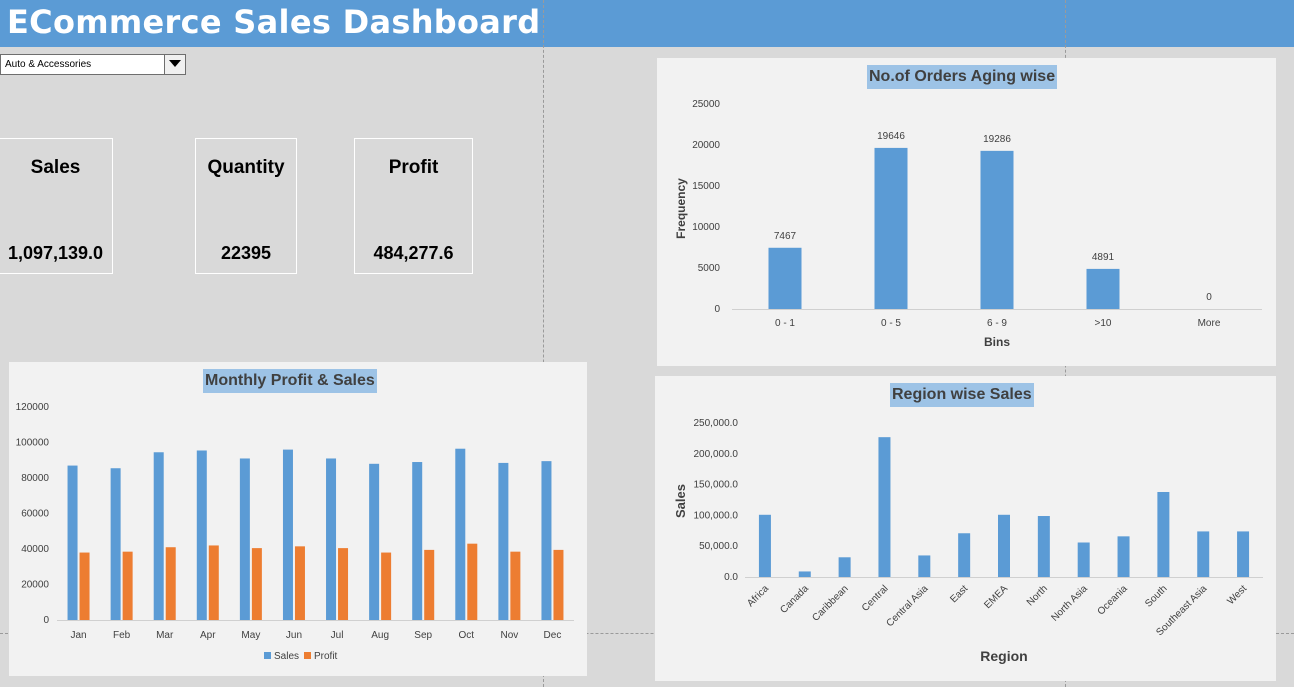 This screenshot has height=687, width=1294. Describe the element at coordinates (647, 23) in the screenshot. I see `dashboard-header: ECommerce Sales Dashboard` at that location.